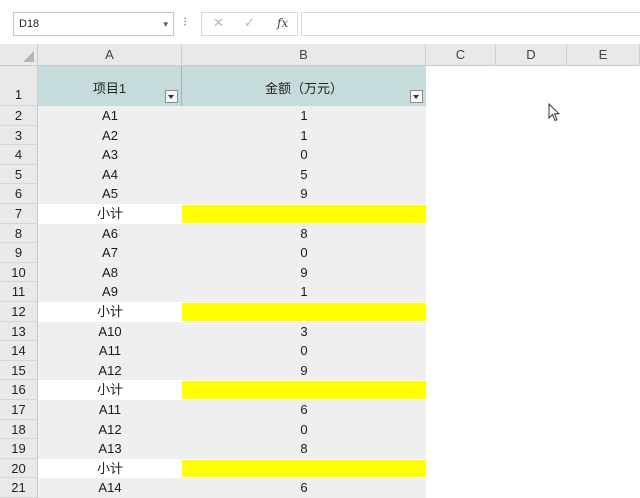 The width and height of the screenshot is (640, 498). Describe the element at coordinates (19, 390) in the screenshot. I see `row-header: 16` at that location.